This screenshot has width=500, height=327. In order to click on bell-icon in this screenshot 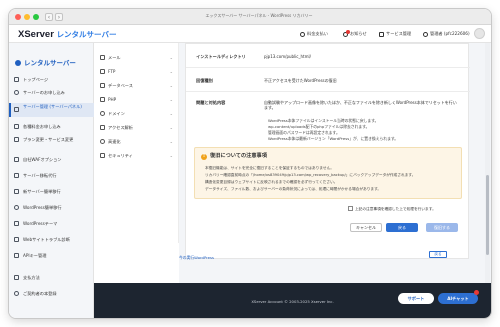, I will do `click(346, 33)`.